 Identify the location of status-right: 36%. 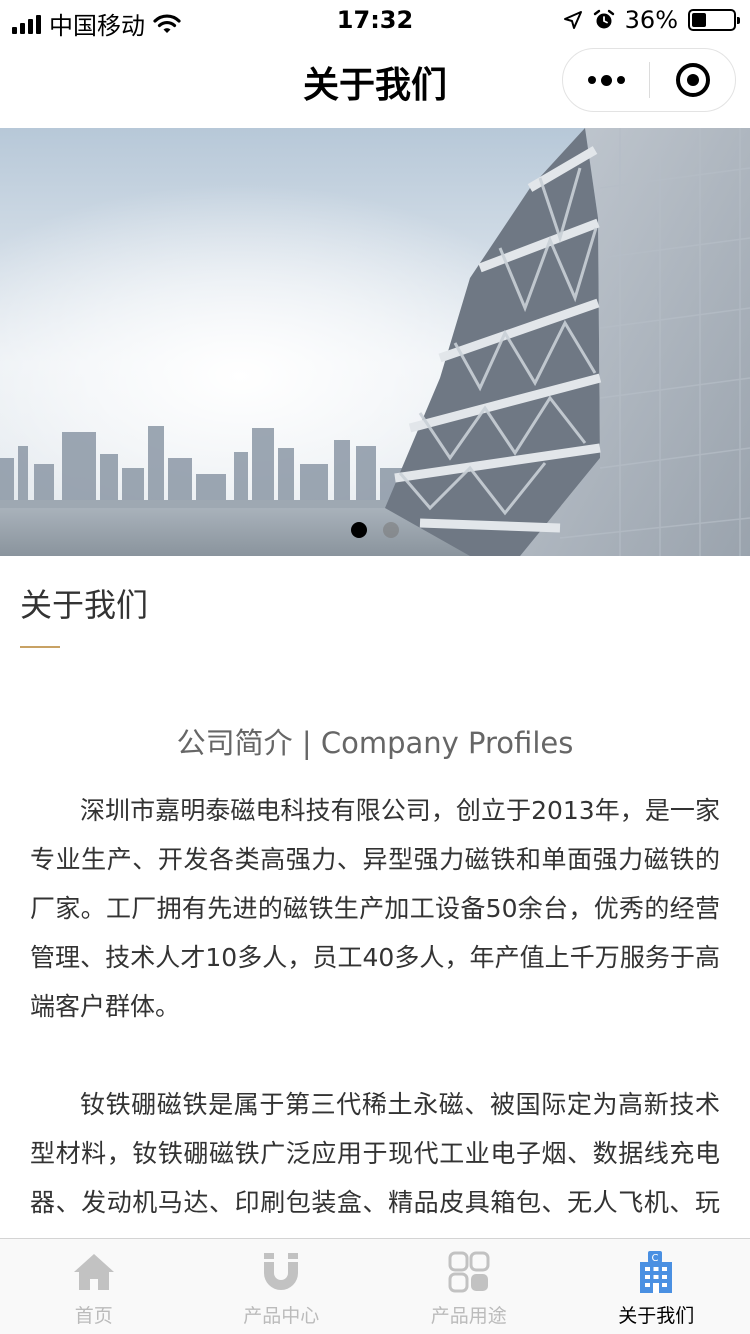
(651, 20).